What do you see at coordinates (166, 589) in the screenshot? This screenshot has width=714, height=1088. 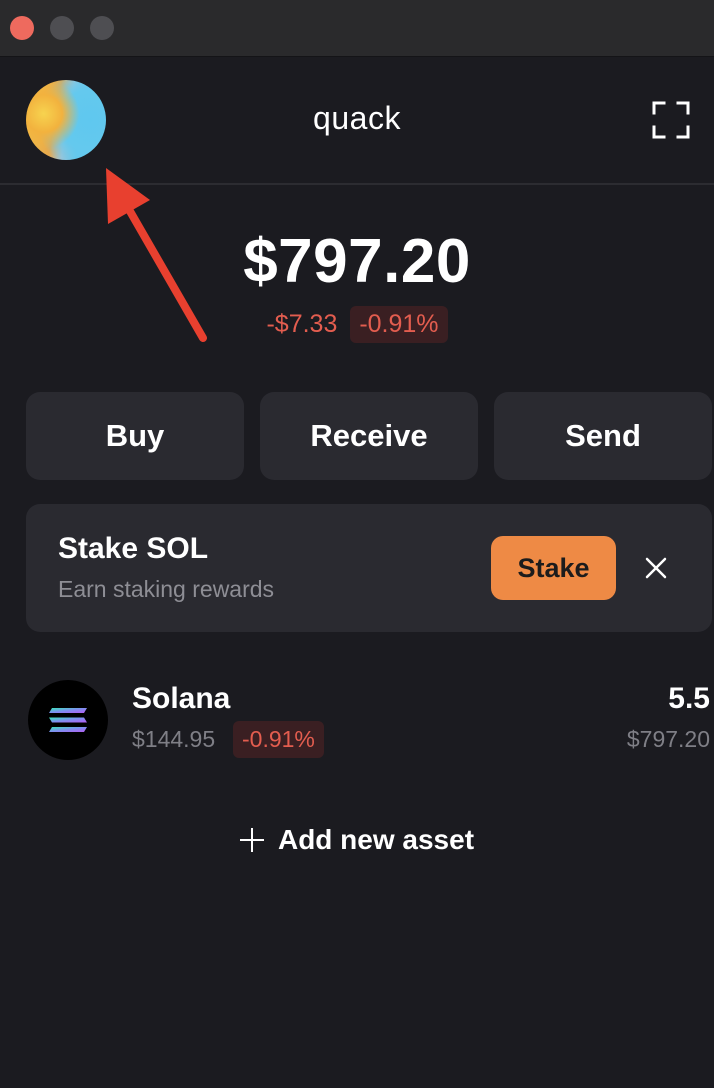 I see `stake-subtitle: Earn staking rewards` at bounding box center [166, 589].